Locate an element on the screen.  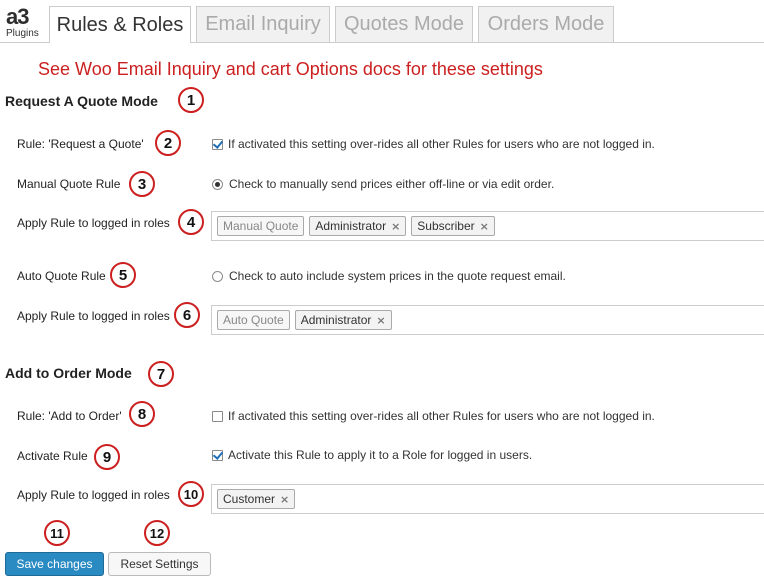
annotation-marker-9: 9 is located at coordinates (107, 457).